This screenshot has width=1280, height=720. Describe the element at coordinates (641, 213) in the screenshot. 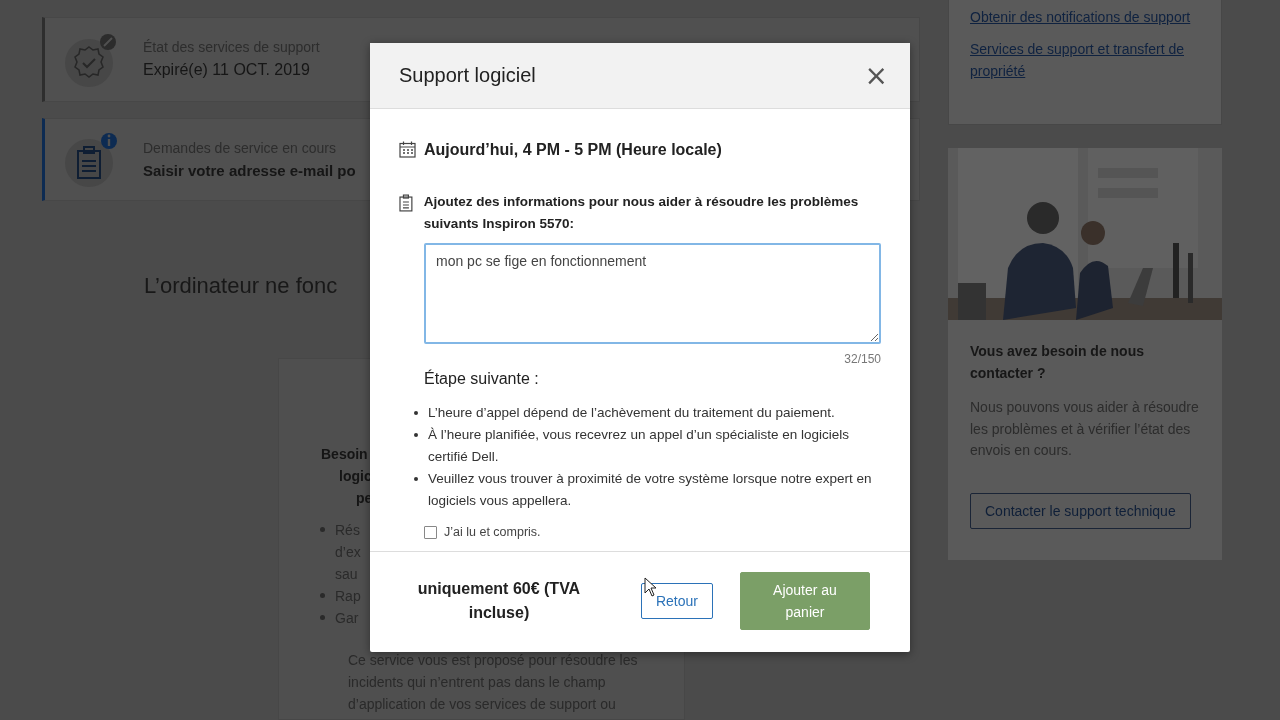

I see `prompt-text: Ajoutez des informations pour nous aider à résoudre les problèmes suivants Inspiron 5570:` at that location.